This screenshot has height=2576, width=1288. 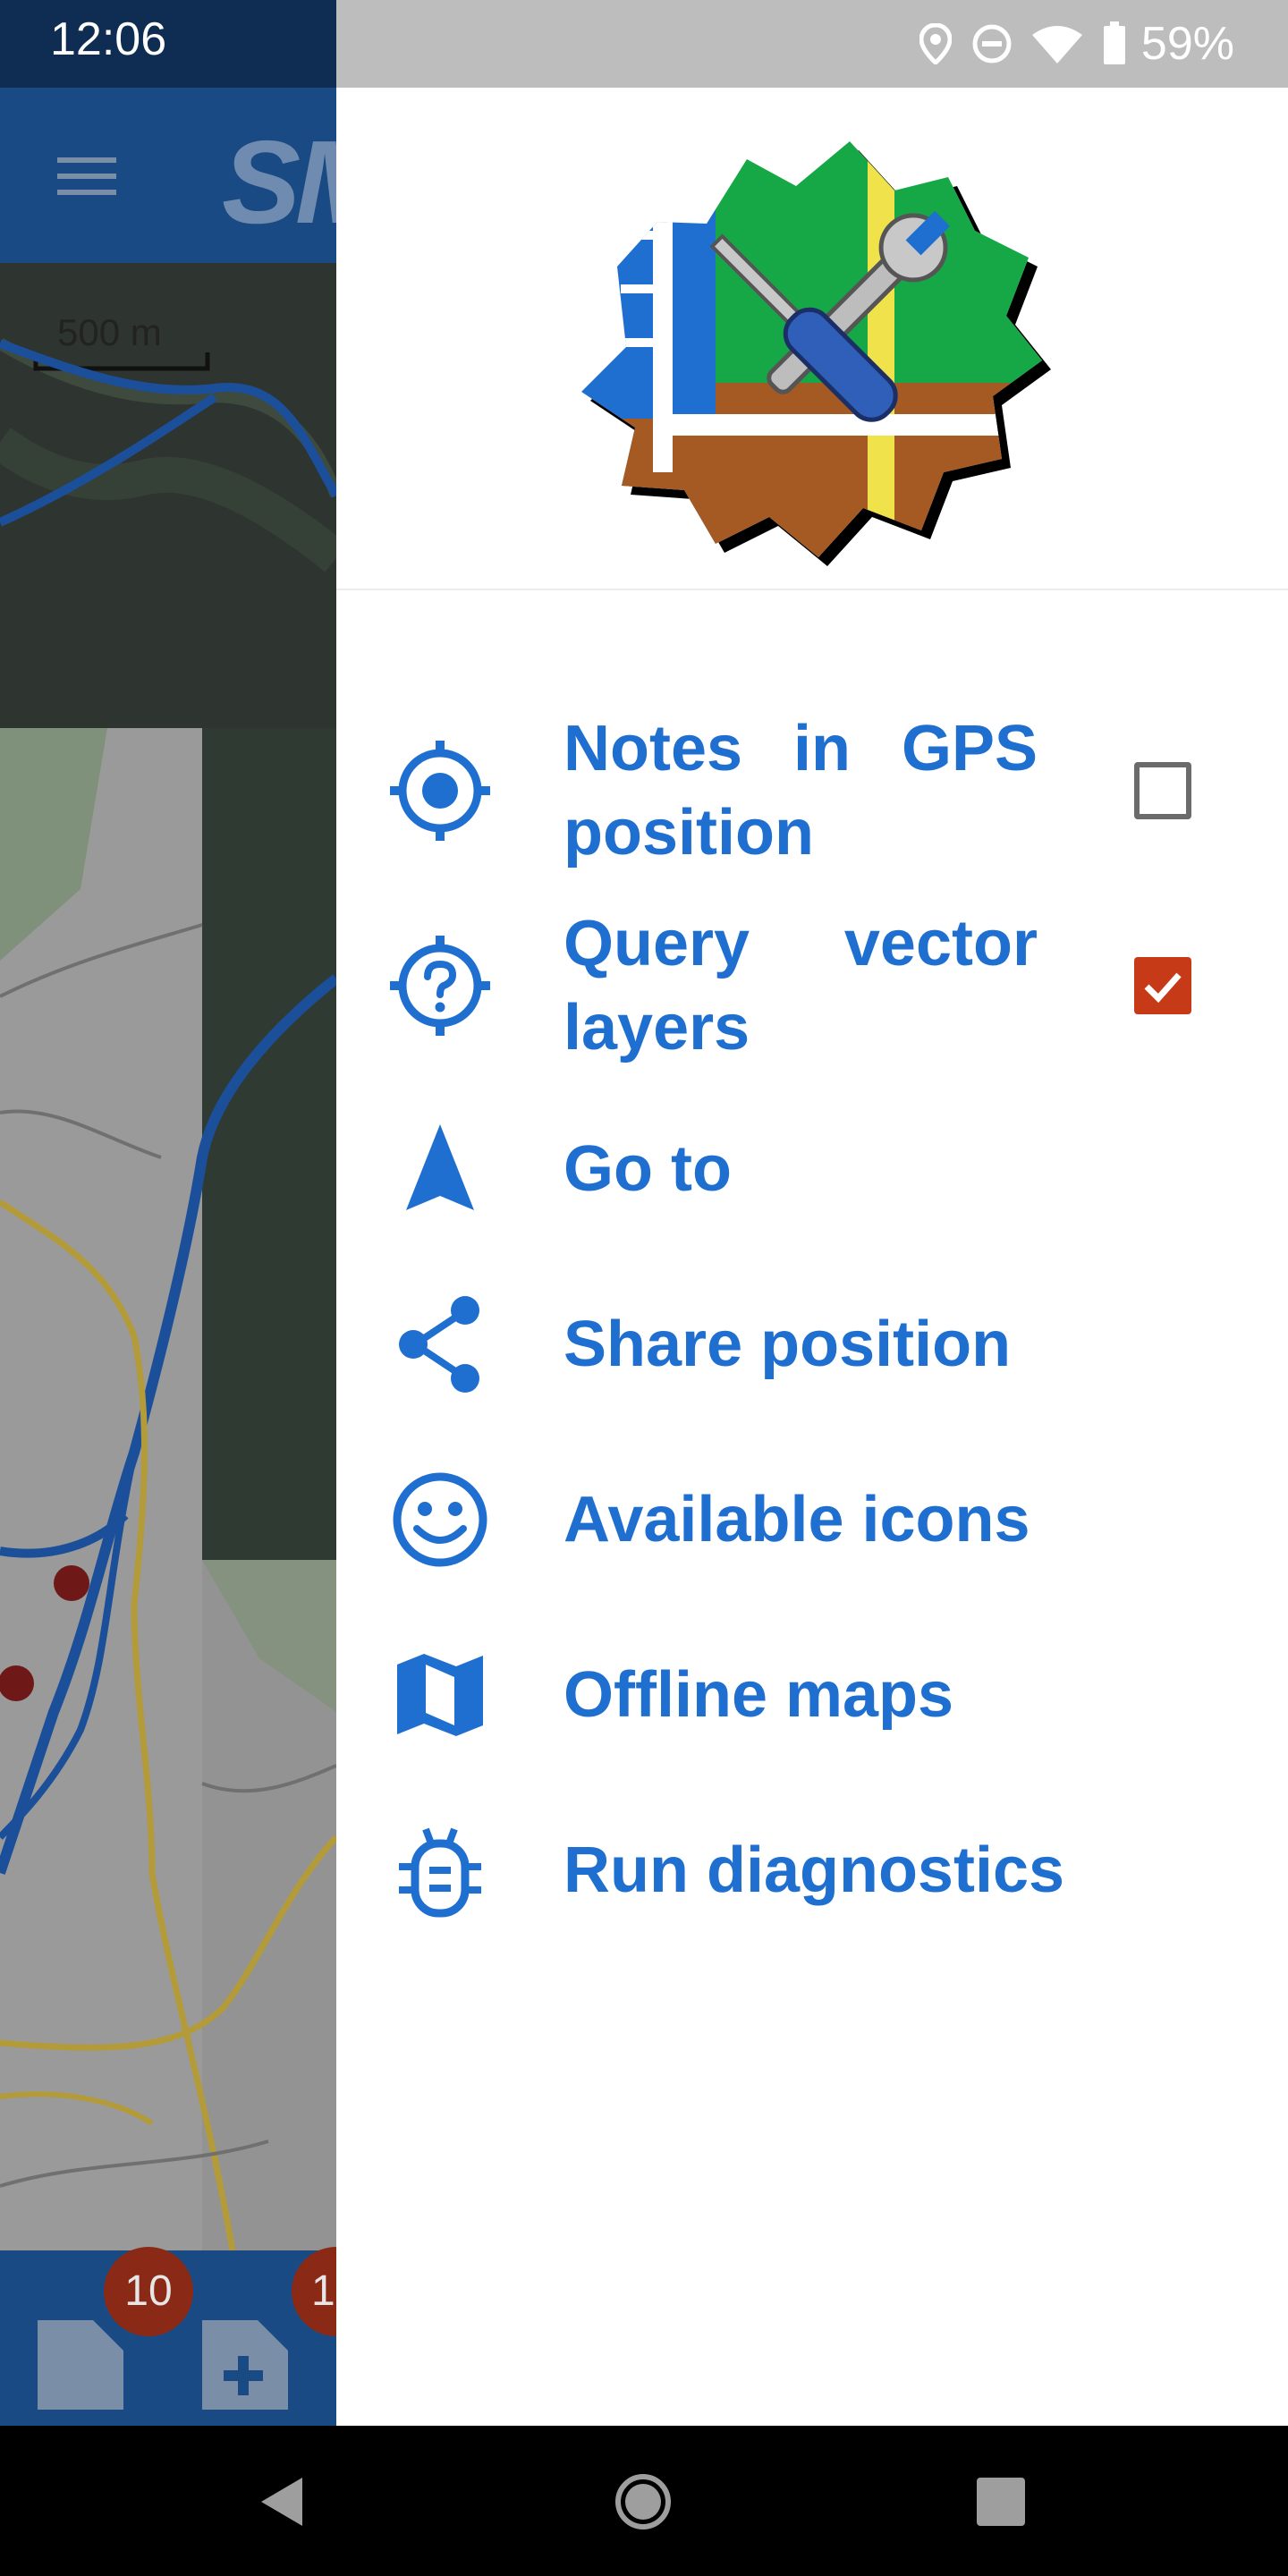 What do you see at coordinates (648, 1169) in the screenshot?
I see `menu-label: Go to` at bounding box center [648, 1169].